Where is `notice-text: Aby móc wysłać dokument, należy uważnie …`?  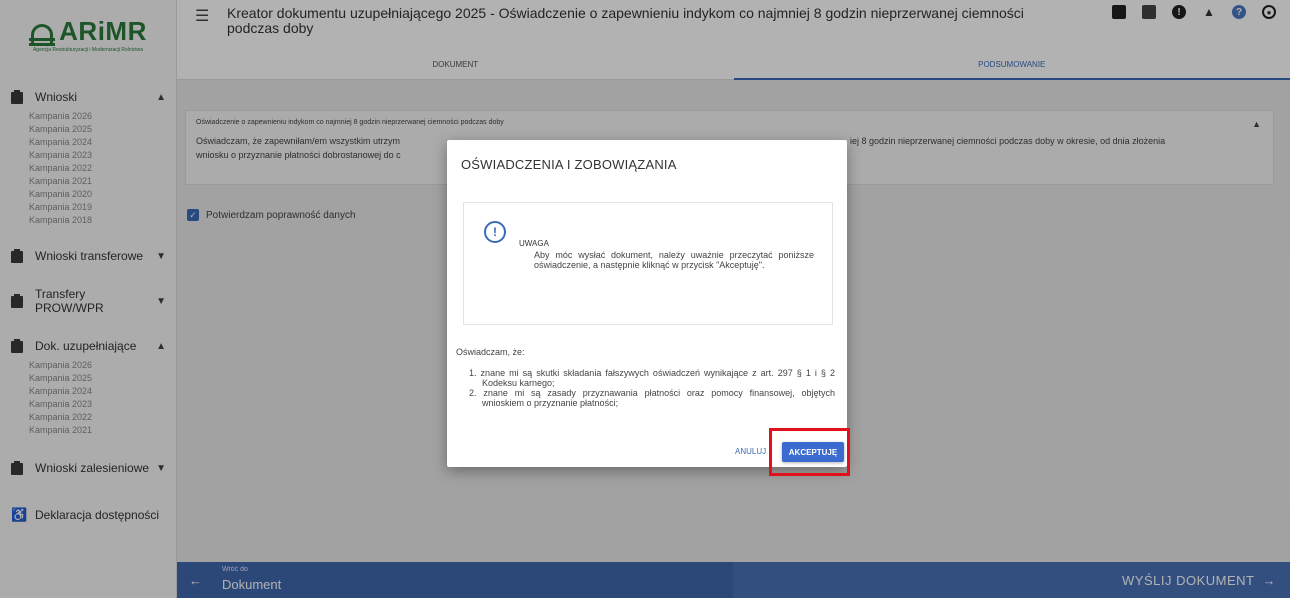 notice-text: Aby móc wysłać dokument, należy uważnie … is located at coordinates (674, 260).